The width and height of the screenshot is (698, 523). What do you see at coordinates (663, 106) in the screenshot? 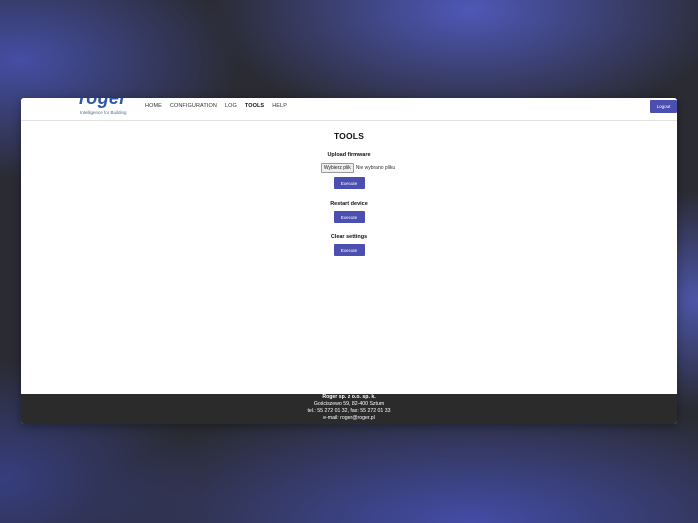
I see `logout-button: Logout` at bounding box center [663, 106].